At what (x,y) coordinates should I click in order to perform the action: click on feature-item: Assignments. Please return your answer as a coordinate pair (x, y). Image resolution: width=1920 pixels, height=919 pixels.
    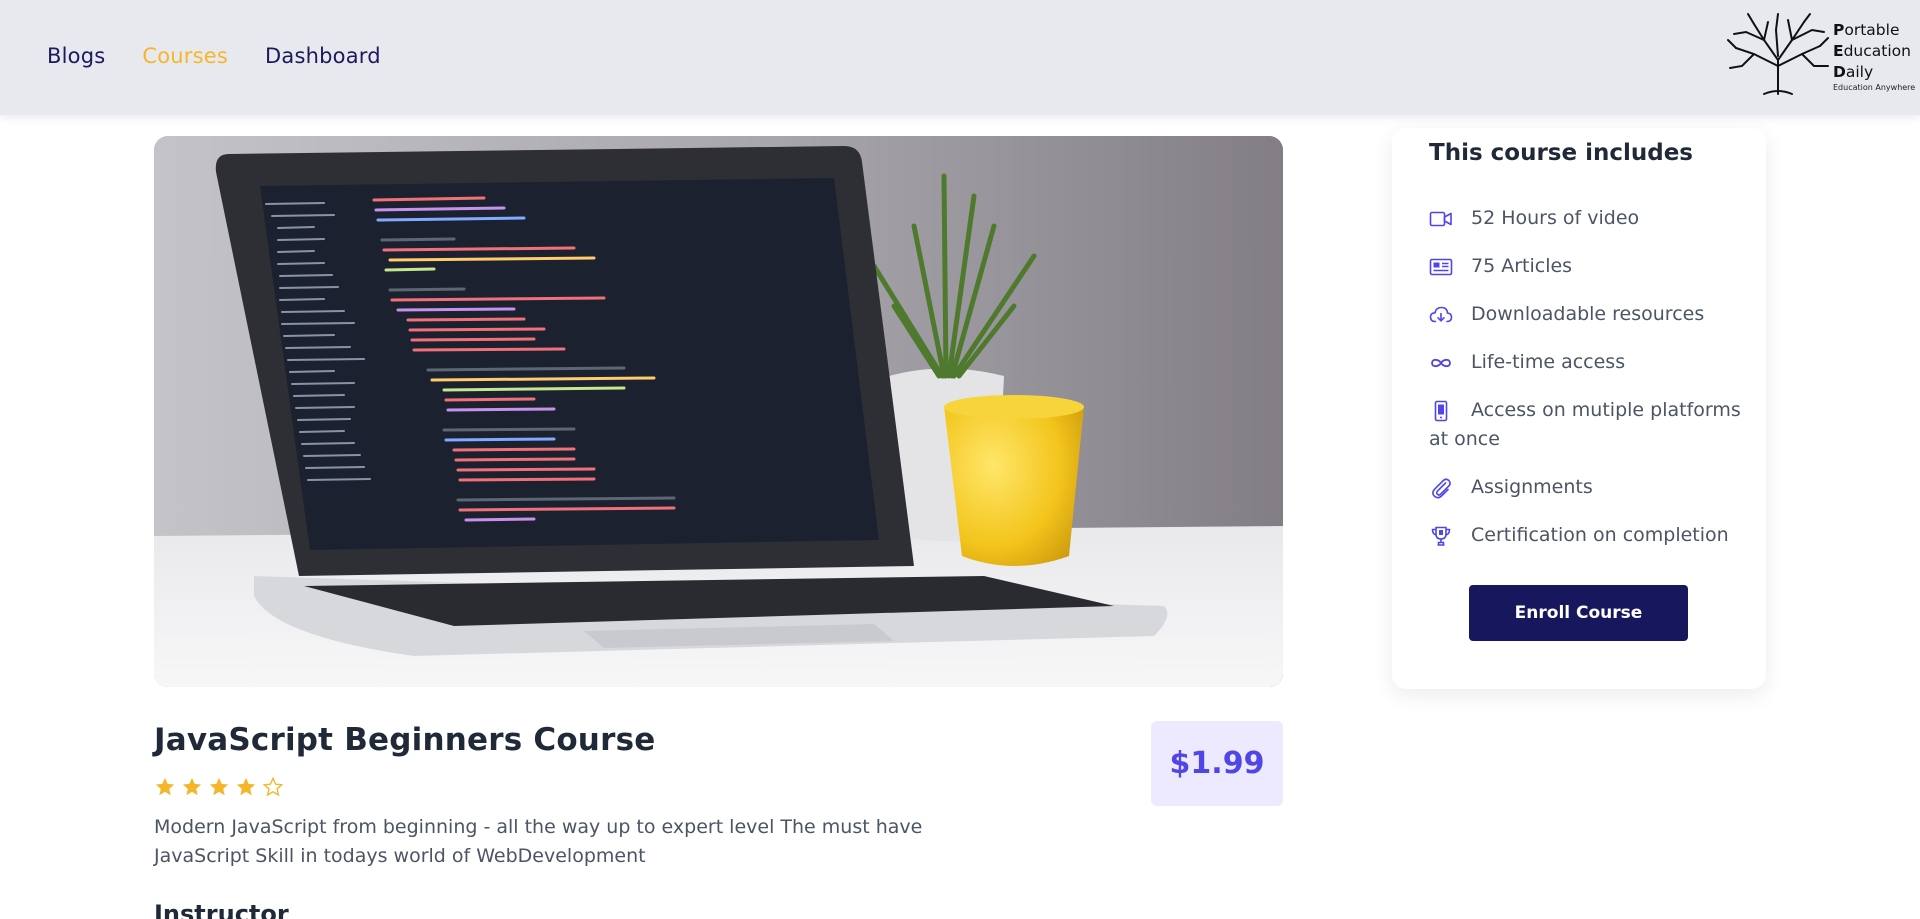
    Looking at the image, I should click on (1589, 487).